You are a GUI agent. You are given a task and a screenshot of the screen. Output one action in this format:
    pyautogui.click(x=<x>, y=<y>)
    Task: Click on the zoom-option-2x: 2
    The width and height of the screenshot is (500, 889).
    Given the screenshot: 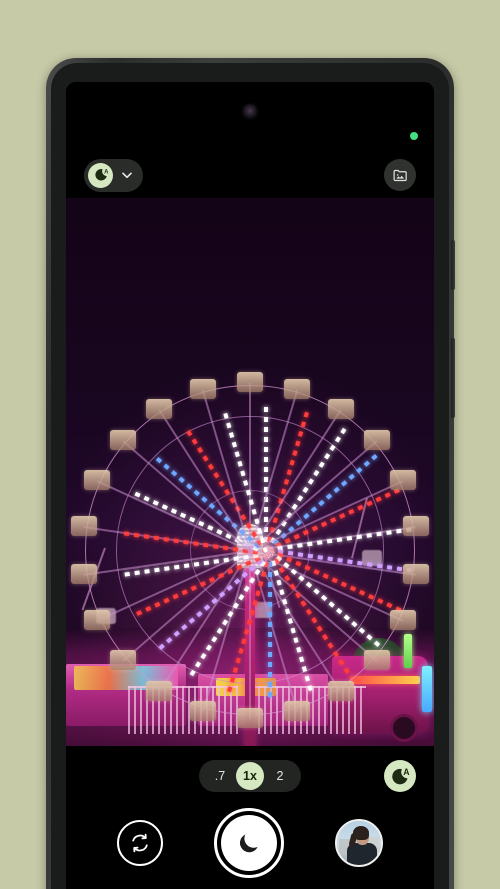 What is the action you would take?
    pyautogui.click(x=280, y=776)
    